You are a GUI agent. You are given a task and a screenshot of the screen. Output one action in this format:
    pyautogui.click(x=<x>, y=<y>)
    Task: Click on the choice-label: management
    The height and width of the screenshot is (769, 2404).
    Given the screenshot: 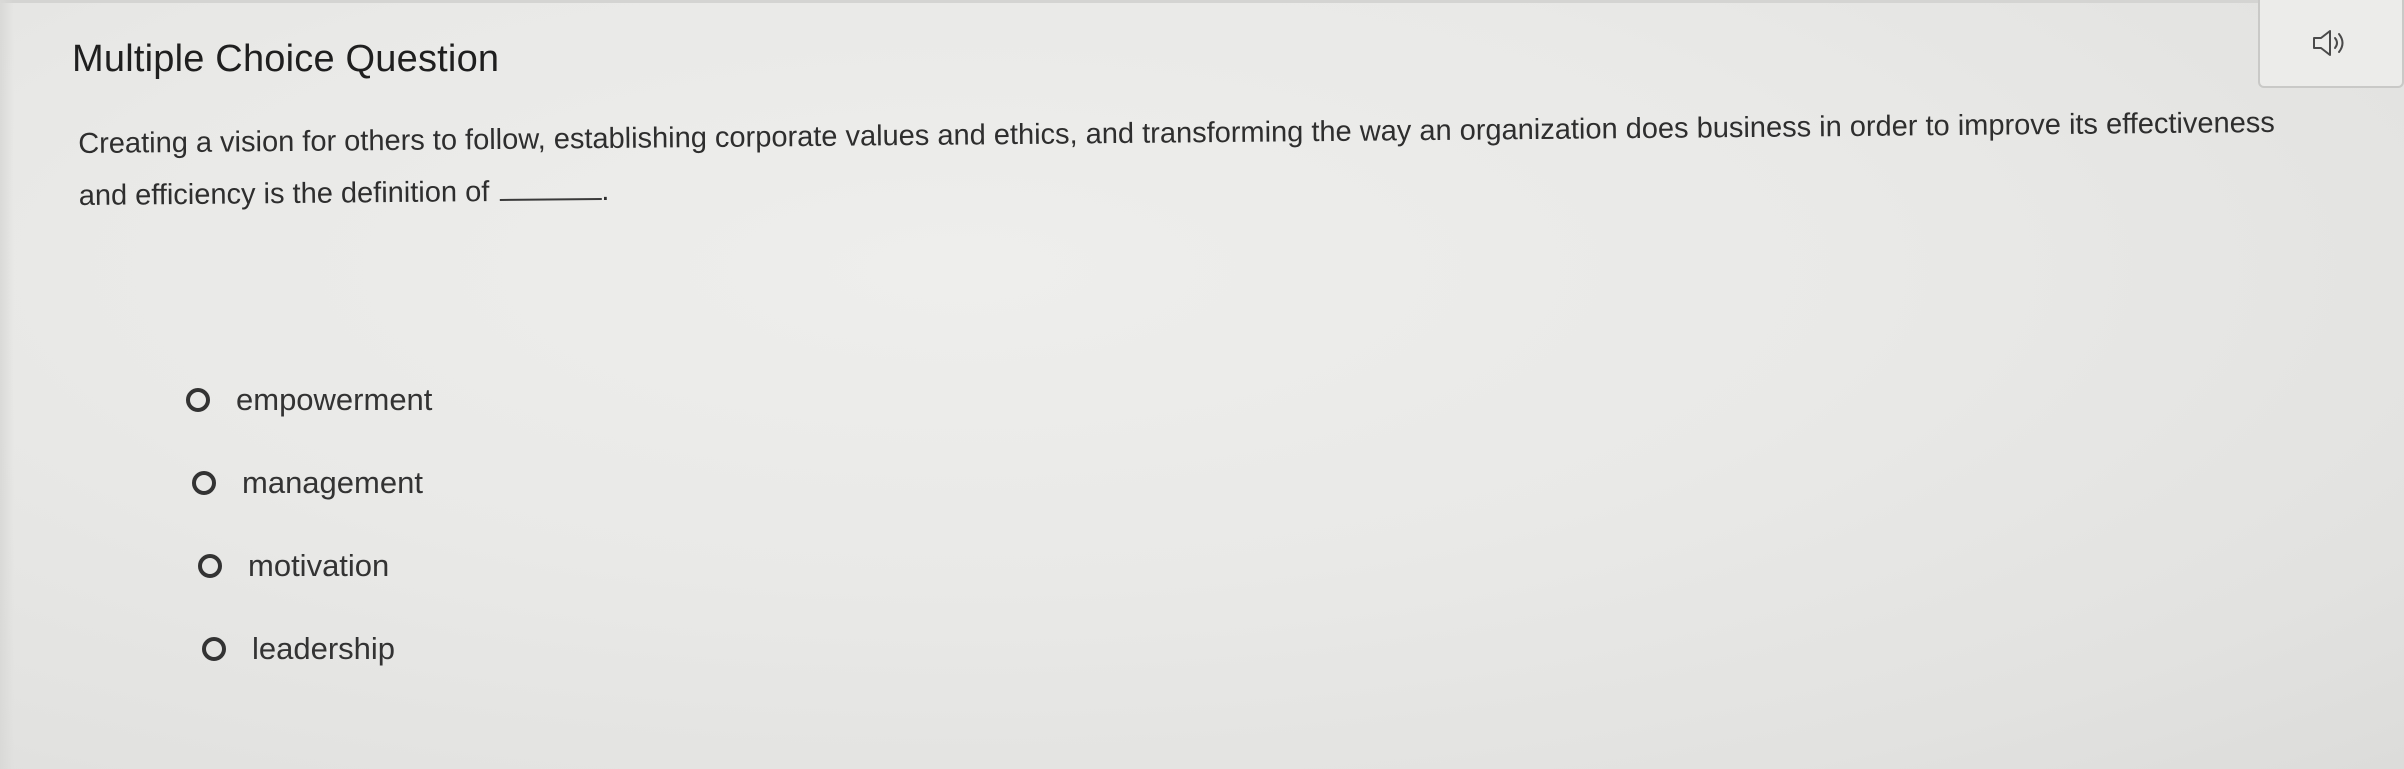 What is the action you would take?
    pyautogui.click(x=332, y=482)
    